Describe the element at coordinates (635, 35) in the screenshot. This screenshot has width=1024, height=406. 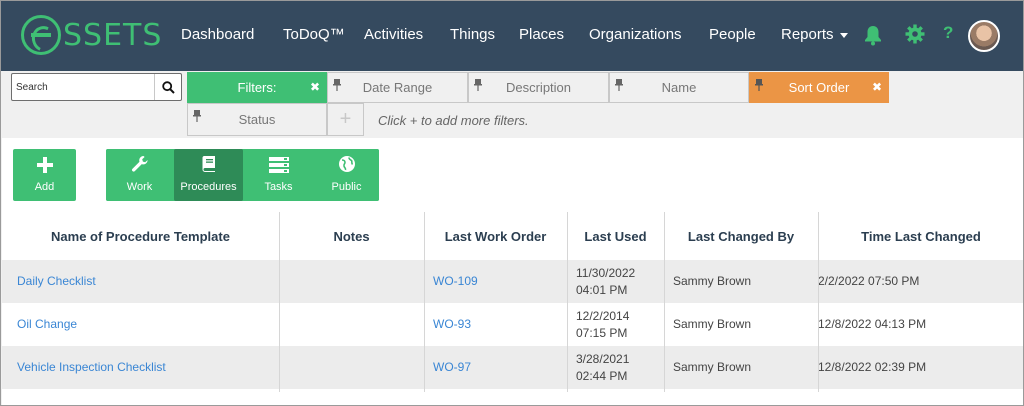
I see `nav-organizations: Organizations` at that location.